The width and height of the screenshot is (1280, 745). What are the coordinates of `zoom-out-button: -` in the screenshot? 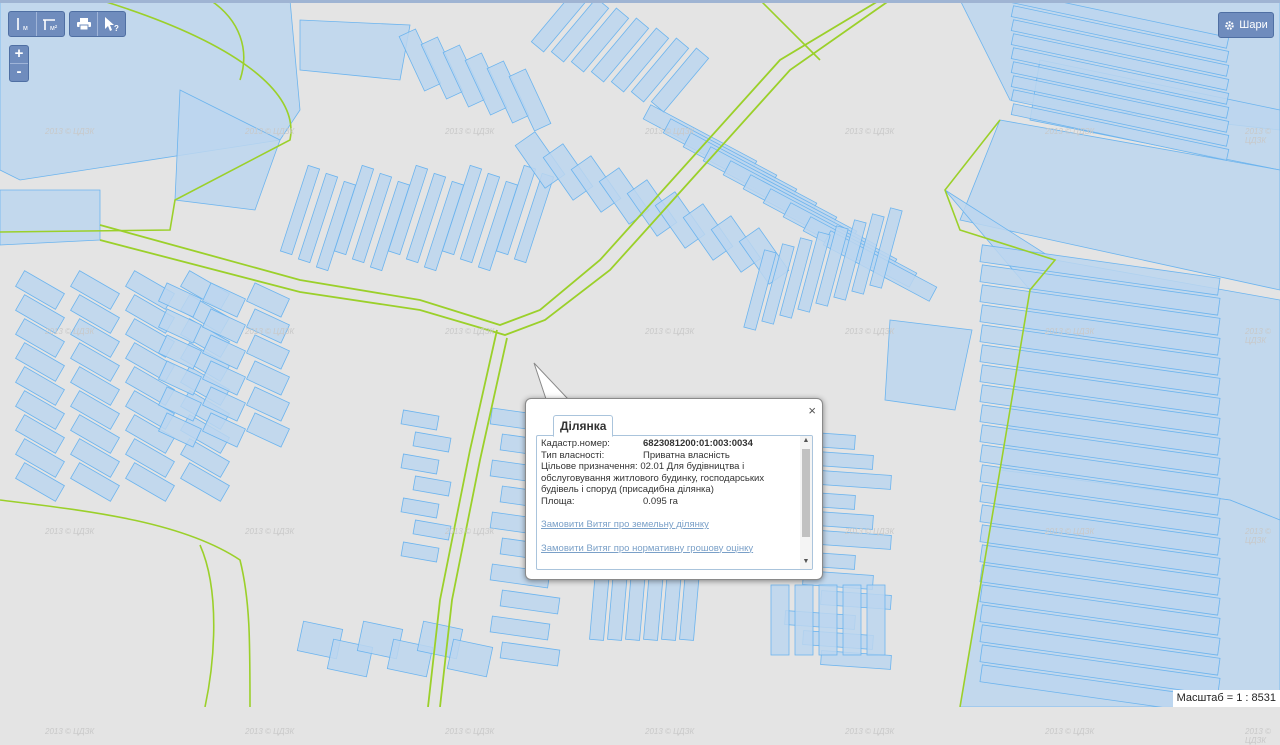 It's located at (19, 72).